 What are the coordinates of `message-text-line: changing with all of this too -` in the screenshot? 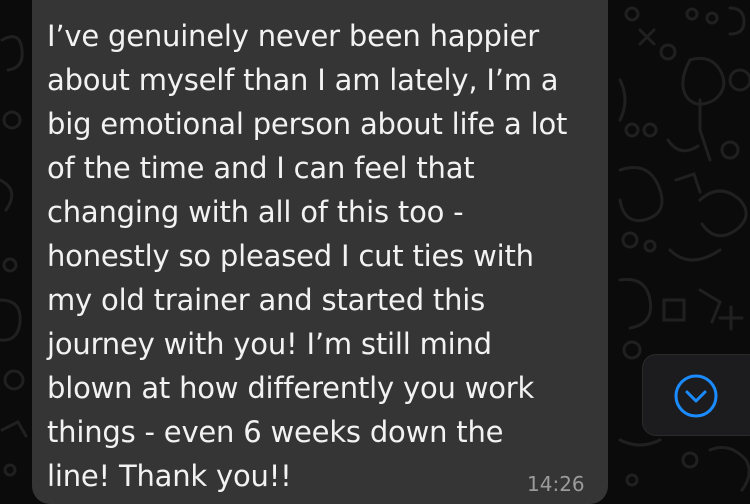 It's located at (255, 212).